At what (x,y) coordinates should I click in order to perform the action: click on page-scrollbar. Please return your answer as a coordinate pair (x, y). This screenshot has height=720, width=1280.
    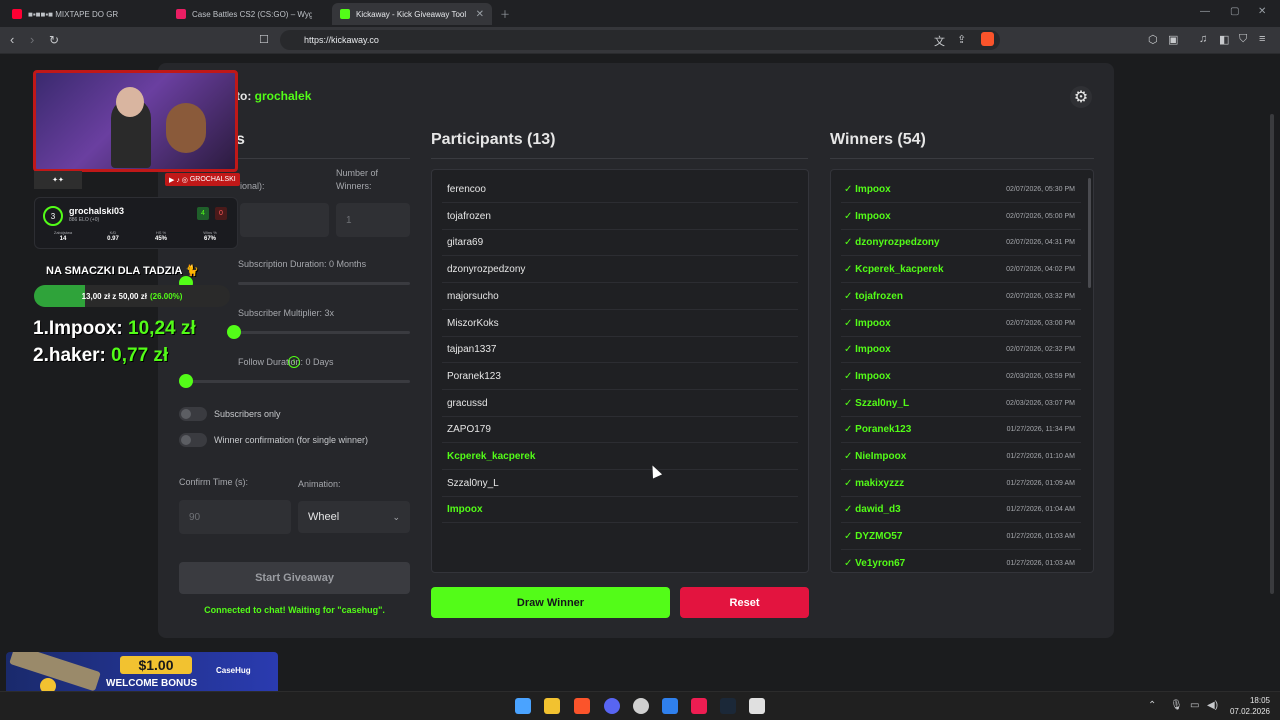
    Looking at the image, I should click on (1272, 354).